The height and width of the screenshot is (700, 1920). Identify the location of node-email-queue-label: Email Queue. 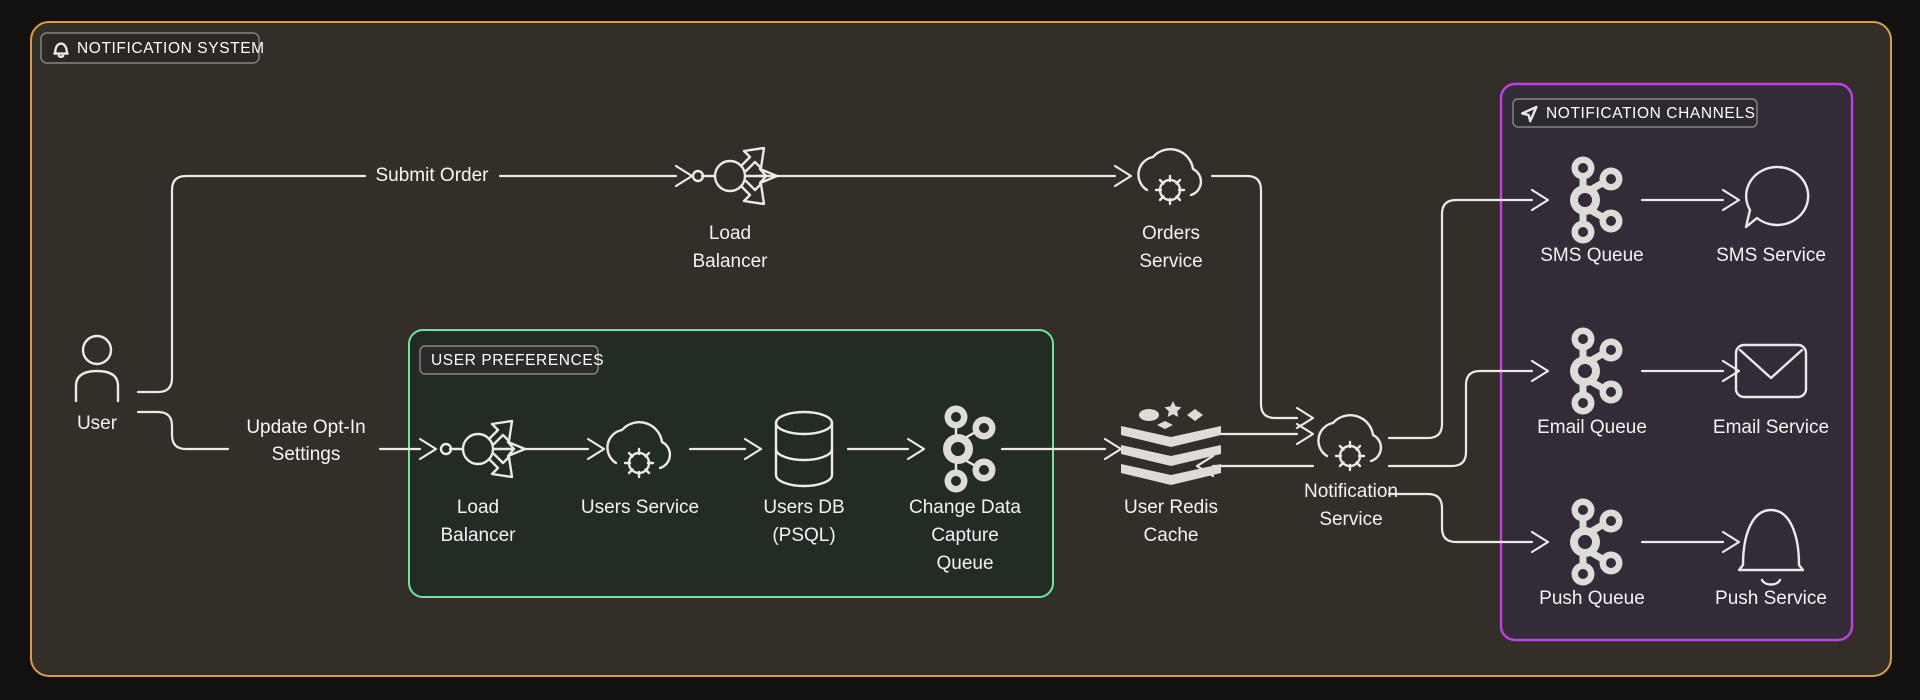
(1592, 427).